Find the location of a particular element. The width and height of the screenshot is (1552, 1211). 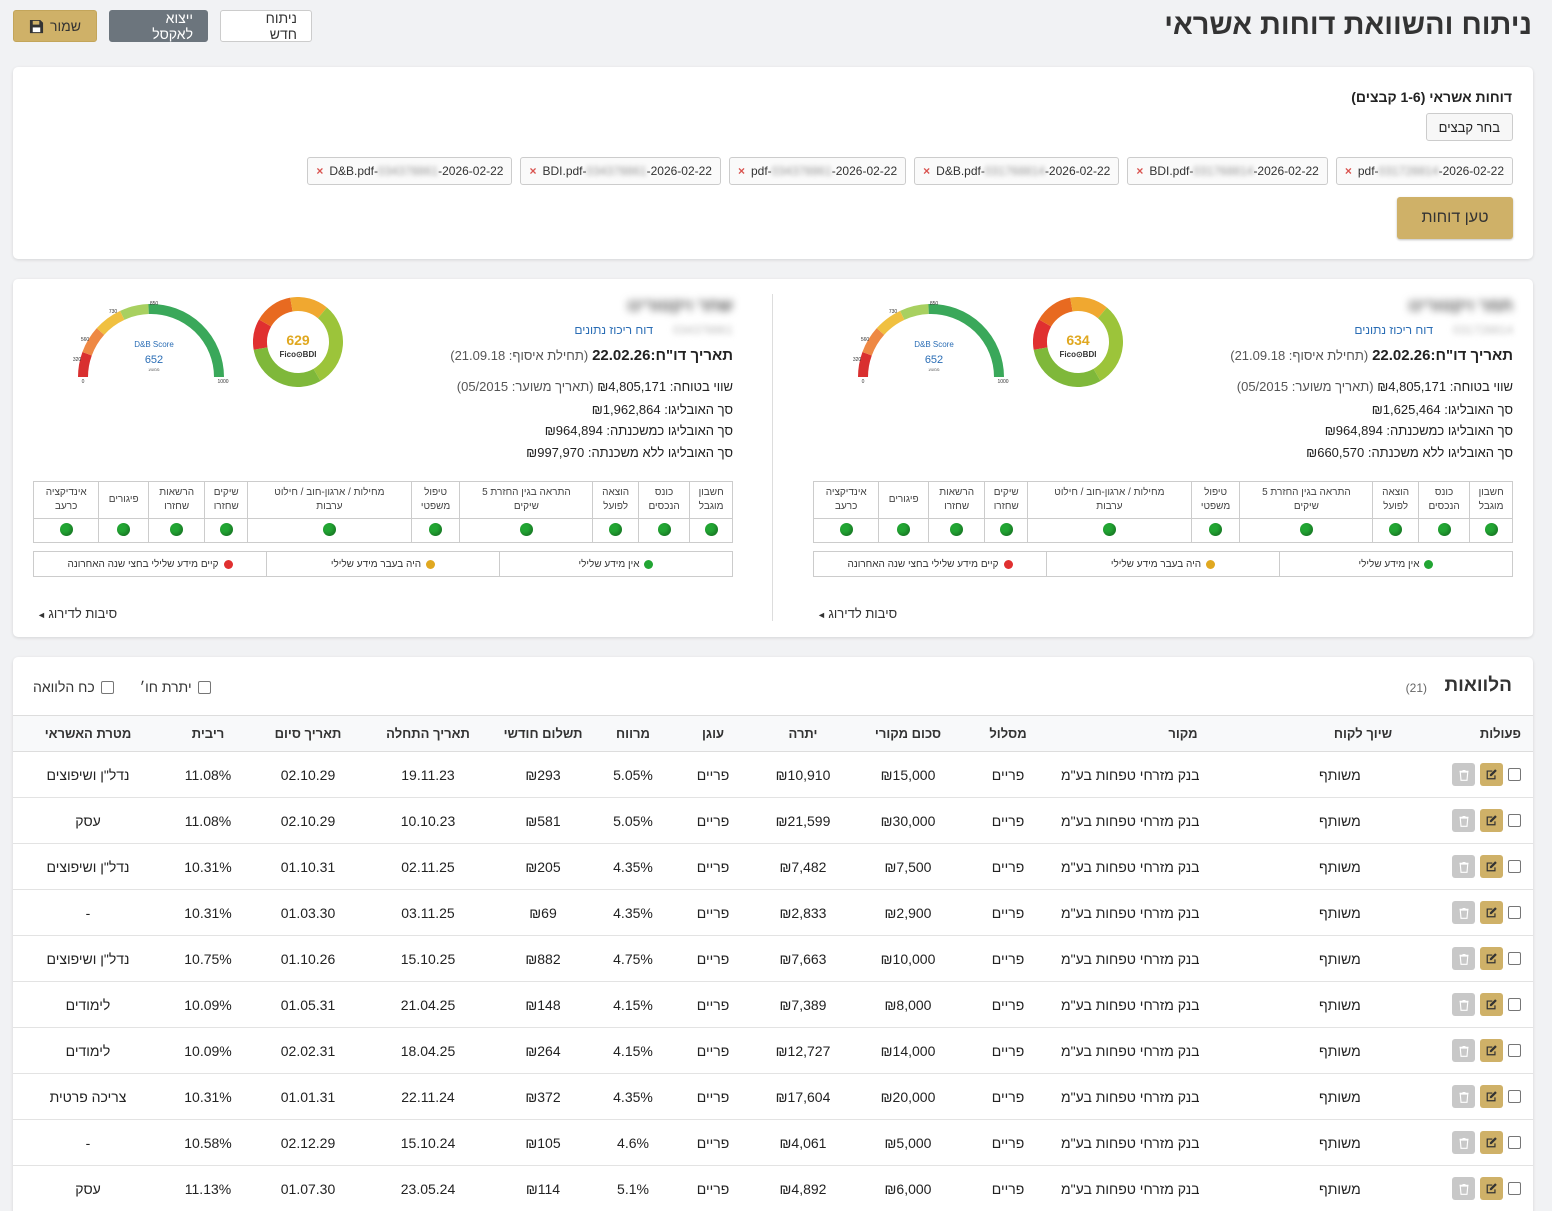

column-header: תשלום חודשי is located at coordinates (543, 733).